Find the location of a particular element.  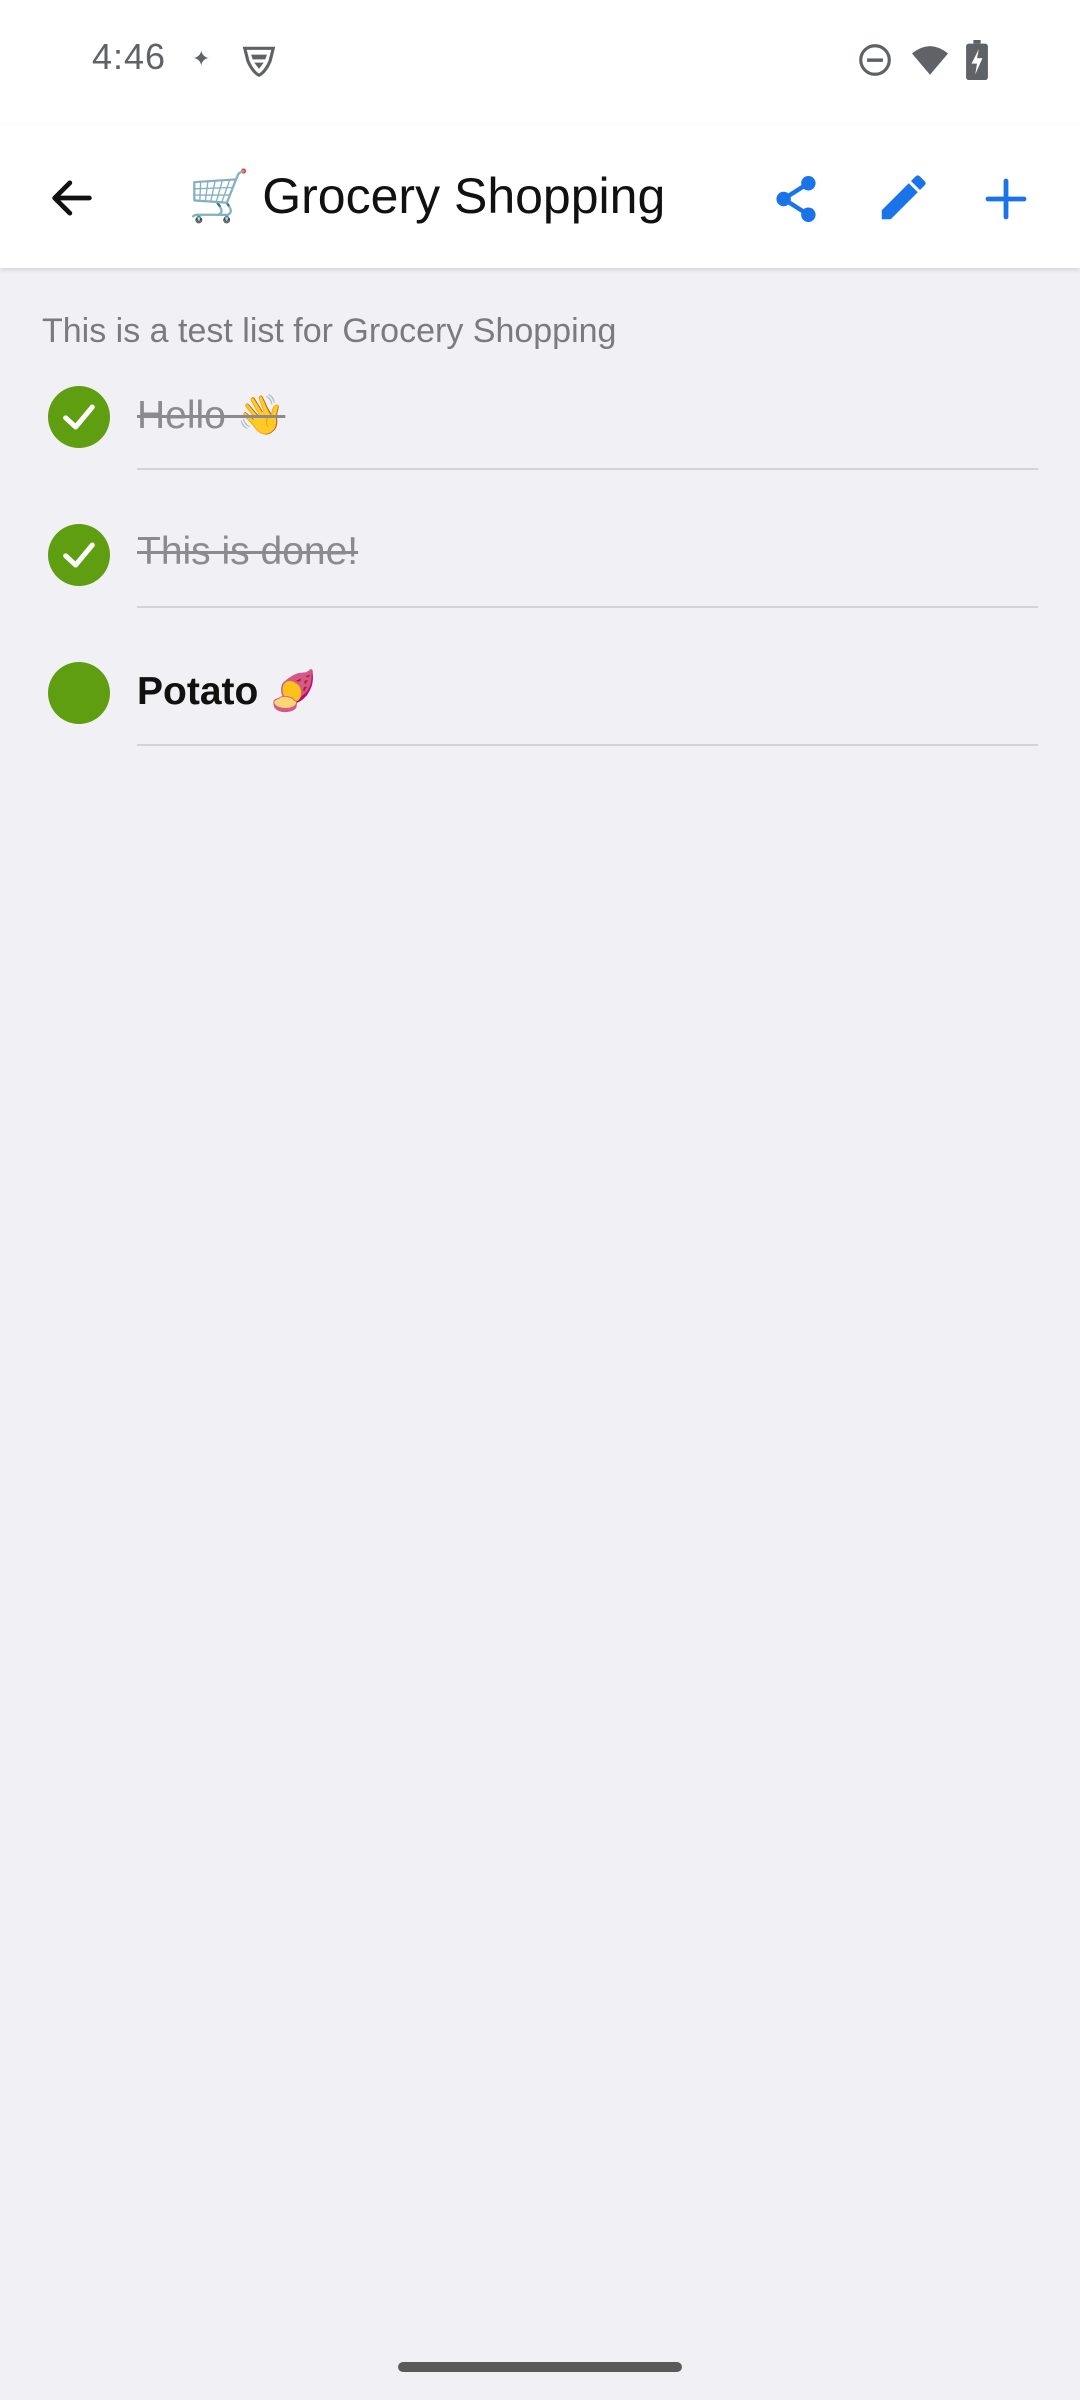

battery-charging-icon is located at coordinates (977, 62).